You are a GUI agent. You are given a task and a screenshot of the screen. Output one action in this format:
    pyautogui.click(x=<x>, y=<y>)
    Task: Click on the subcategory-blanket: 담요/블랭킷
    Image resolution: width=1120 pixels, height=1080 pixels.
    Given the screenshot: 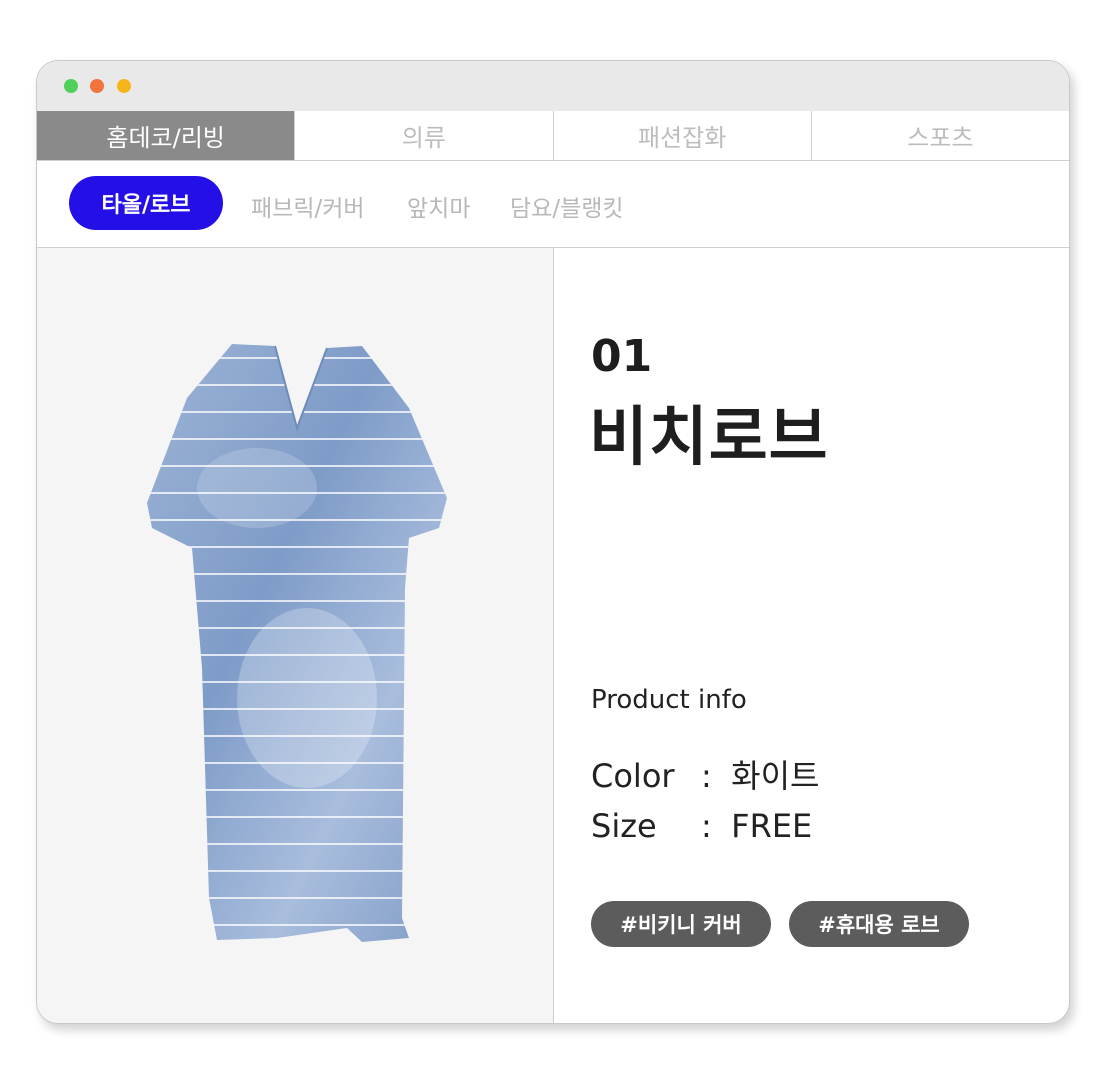 What is the action you would take?
    pyautogui.click(x=567, y=206)
    